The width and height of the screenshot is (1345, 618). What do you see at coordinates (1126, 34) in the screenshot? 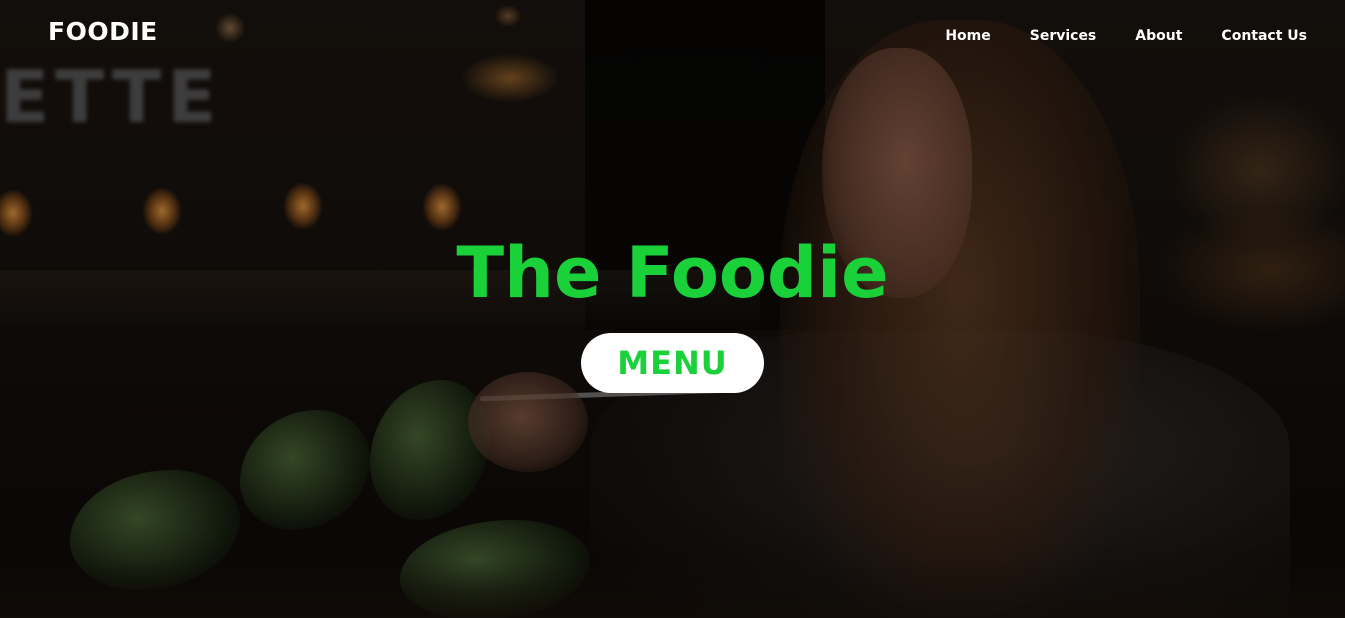
I see `nav-links: Home Services About Contact Us` at bounding box center [1126, 34].